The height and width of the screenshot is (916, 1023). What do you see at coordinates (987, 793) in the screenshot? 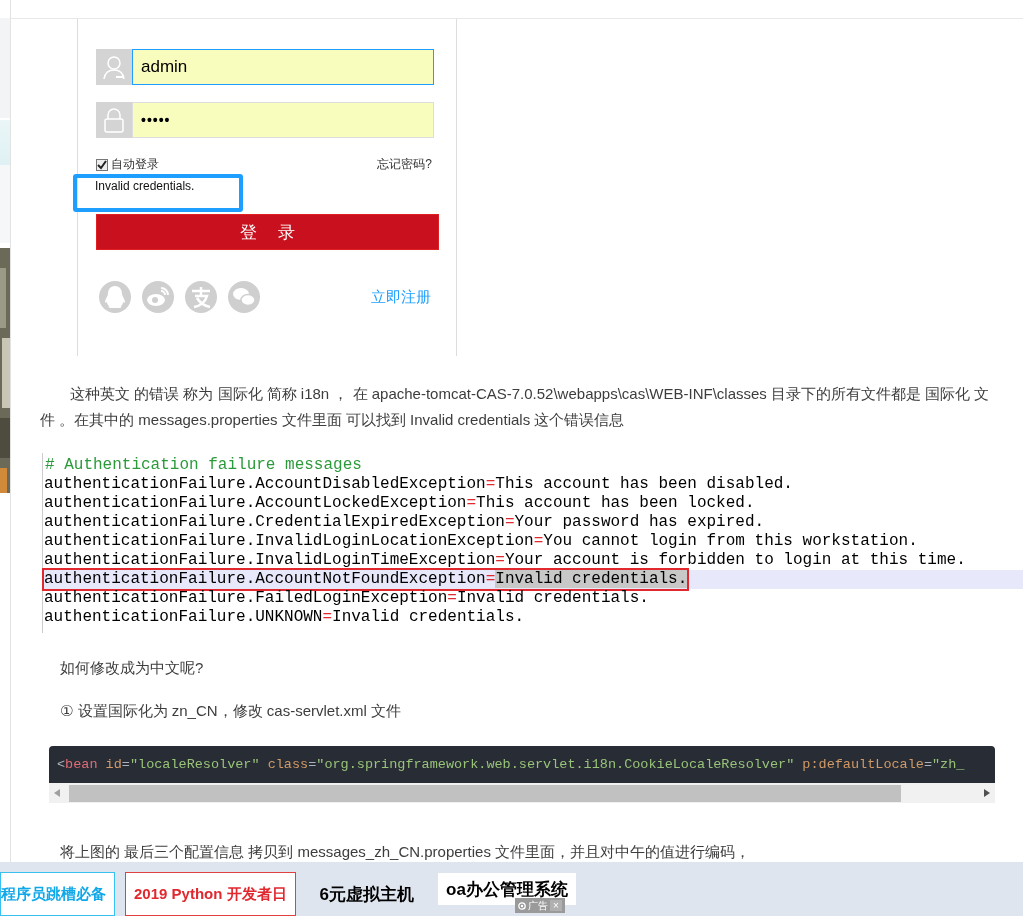
I see `scroll-right-icon` at bounding box center [987, 793].